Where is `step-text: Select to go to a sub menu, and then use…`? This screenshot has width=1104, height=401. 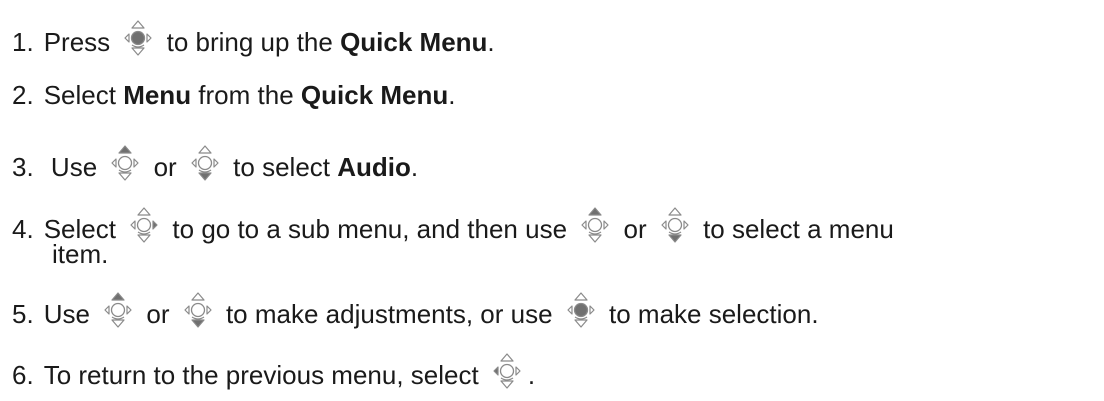 step-text: Select to go to a sub menu, and then use… is located at coordinates (469, 227).